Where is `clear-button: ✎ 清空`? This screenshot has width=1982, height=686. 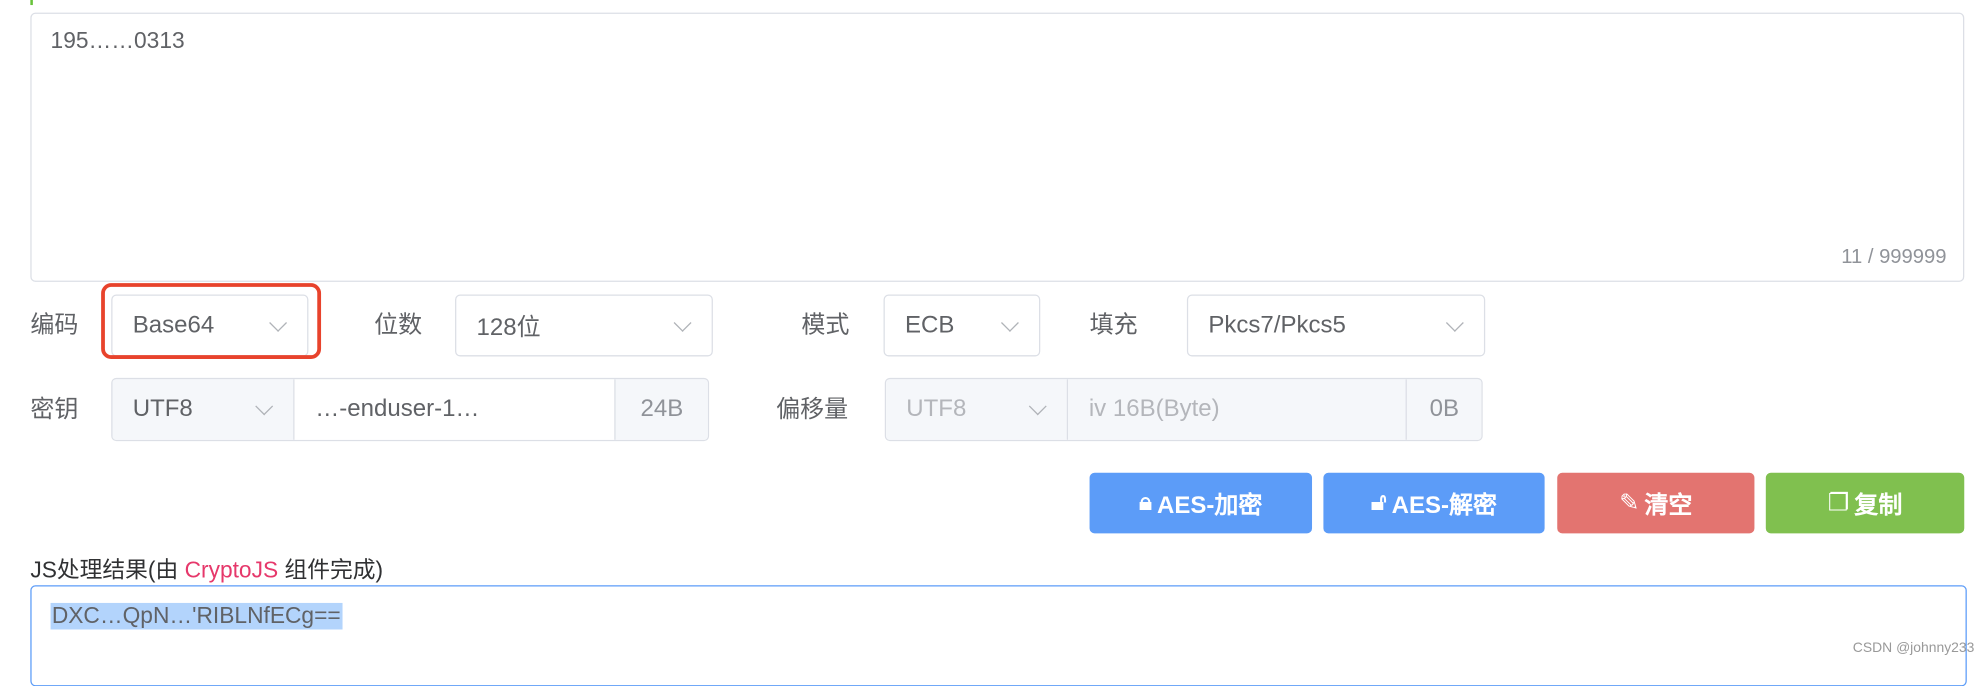 clear-button: ✎ 清空 is located at coordinates (1656, 503).